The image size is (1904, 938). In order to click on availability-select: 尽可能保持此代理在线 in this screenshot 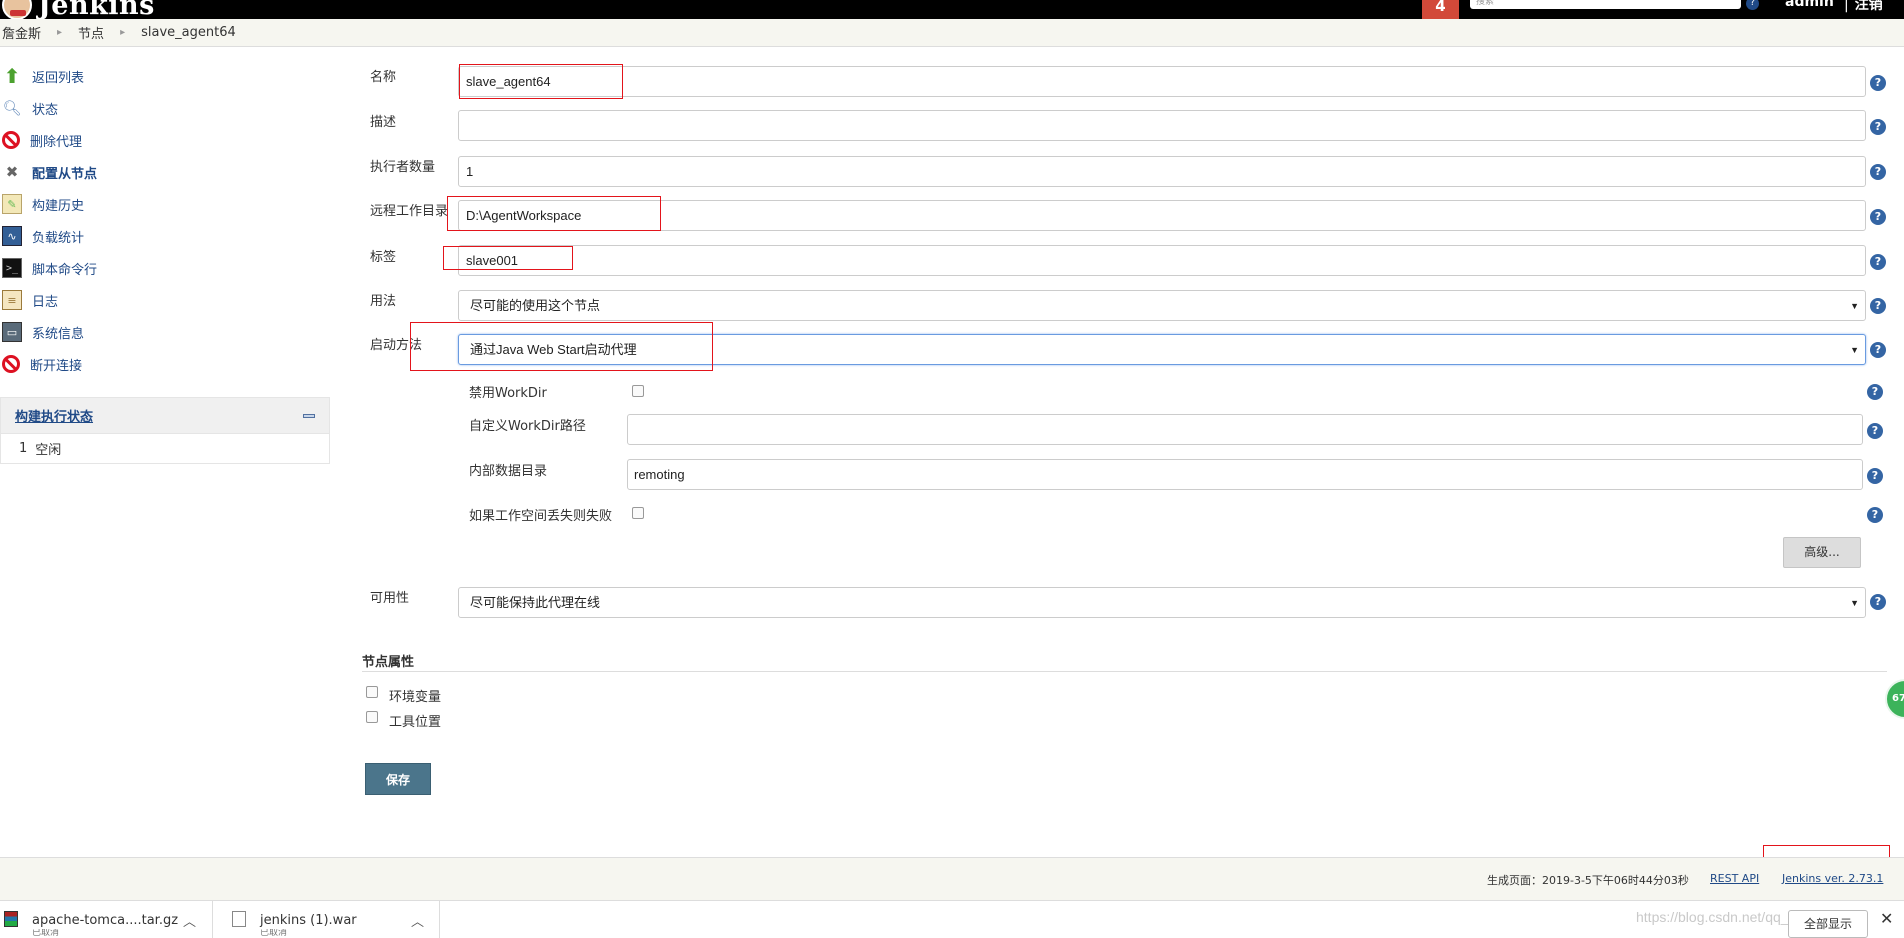, I will do `click(1162, 602)`.